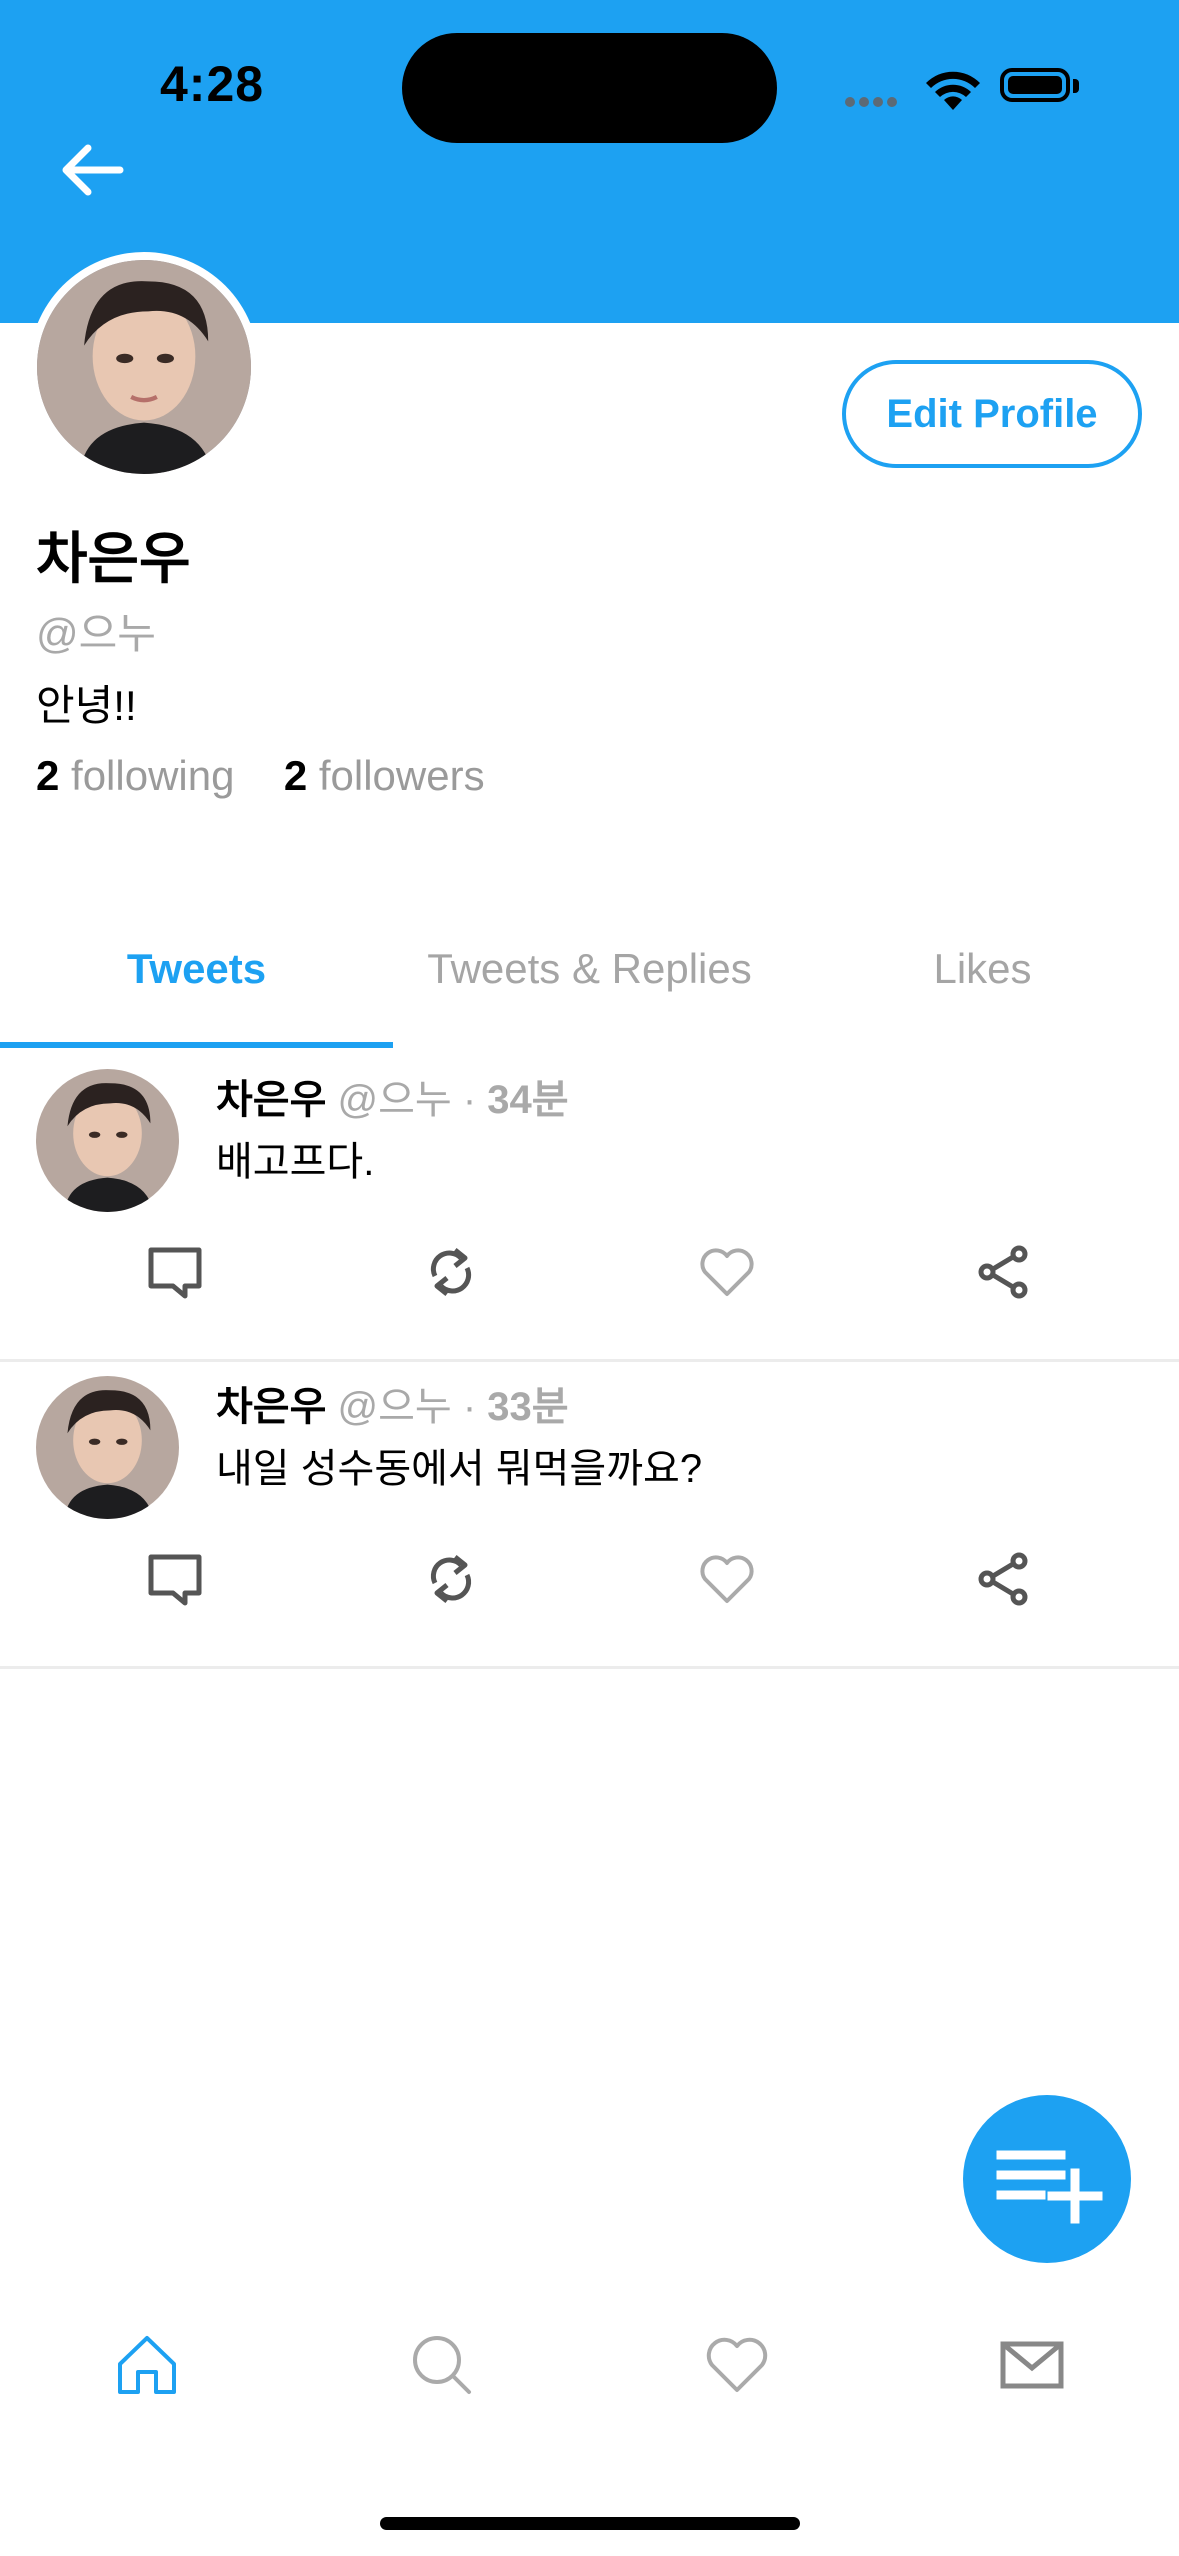  I want to click on tab-tweets-replies: Tweets & Replies, so click(589, 969).